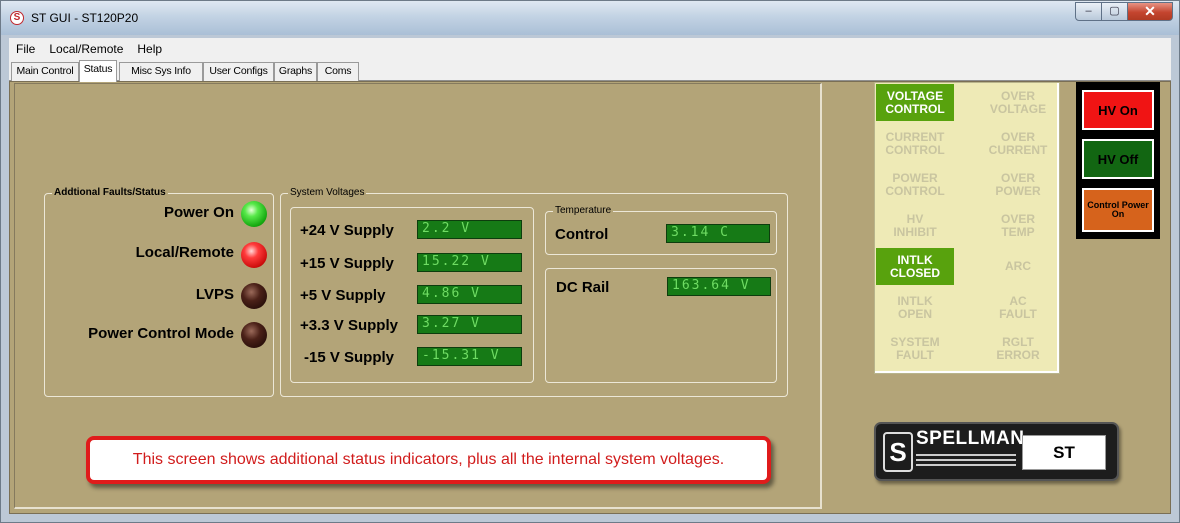 This screenshot has width=1180, height=523. What do you see at coordinates (583, 287) in the screenshot?
I see `dc-rail-label: DC Rail` at bounding box center [583, 287].